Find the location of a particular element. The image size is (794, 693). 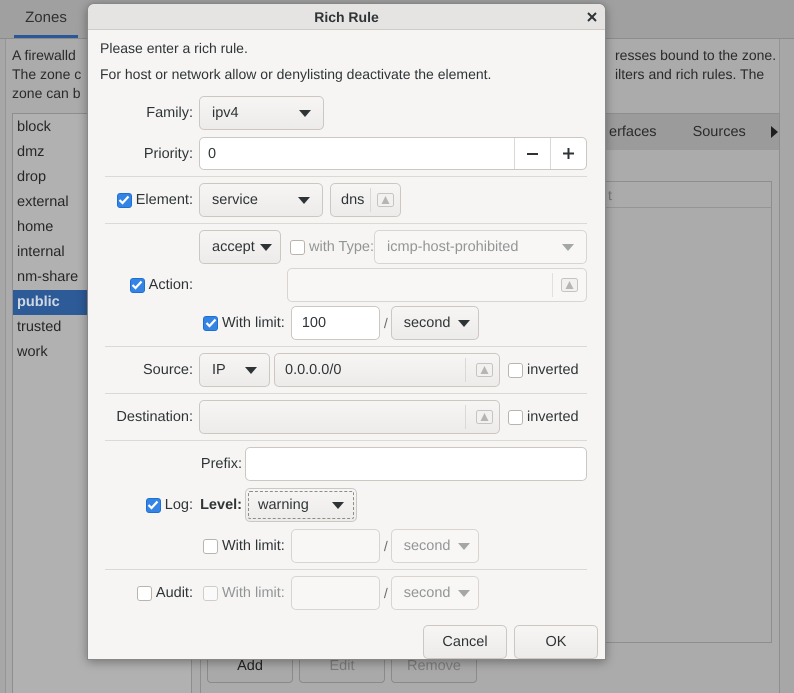

source-address-button: 0.0.0.0/0 is located at coordinates (387, 370).